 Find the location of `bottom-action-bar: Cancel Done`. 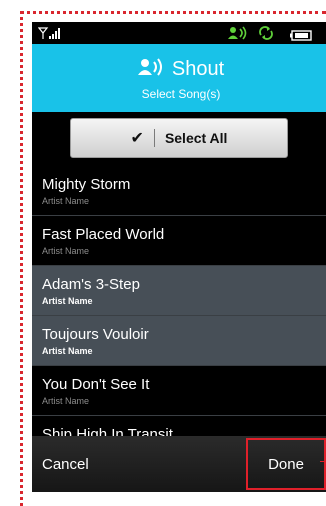

bottom-action-bar: Cancel Done is located at coordinates (179, 464).